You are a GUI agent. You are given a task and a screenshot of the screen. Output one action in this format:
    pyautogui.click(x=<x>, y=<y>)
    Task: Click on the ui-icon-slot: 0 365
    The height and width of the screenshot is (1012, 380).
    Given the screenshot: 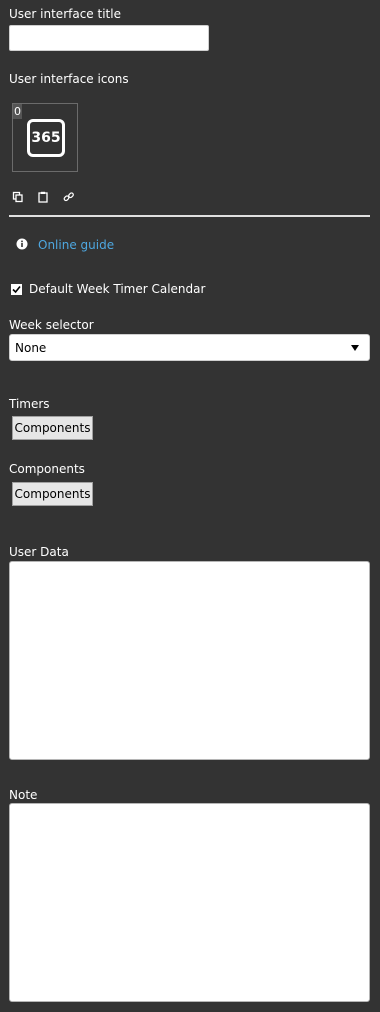 What is the action you would take?
    pyautogui.click(x=45, y=137)
    